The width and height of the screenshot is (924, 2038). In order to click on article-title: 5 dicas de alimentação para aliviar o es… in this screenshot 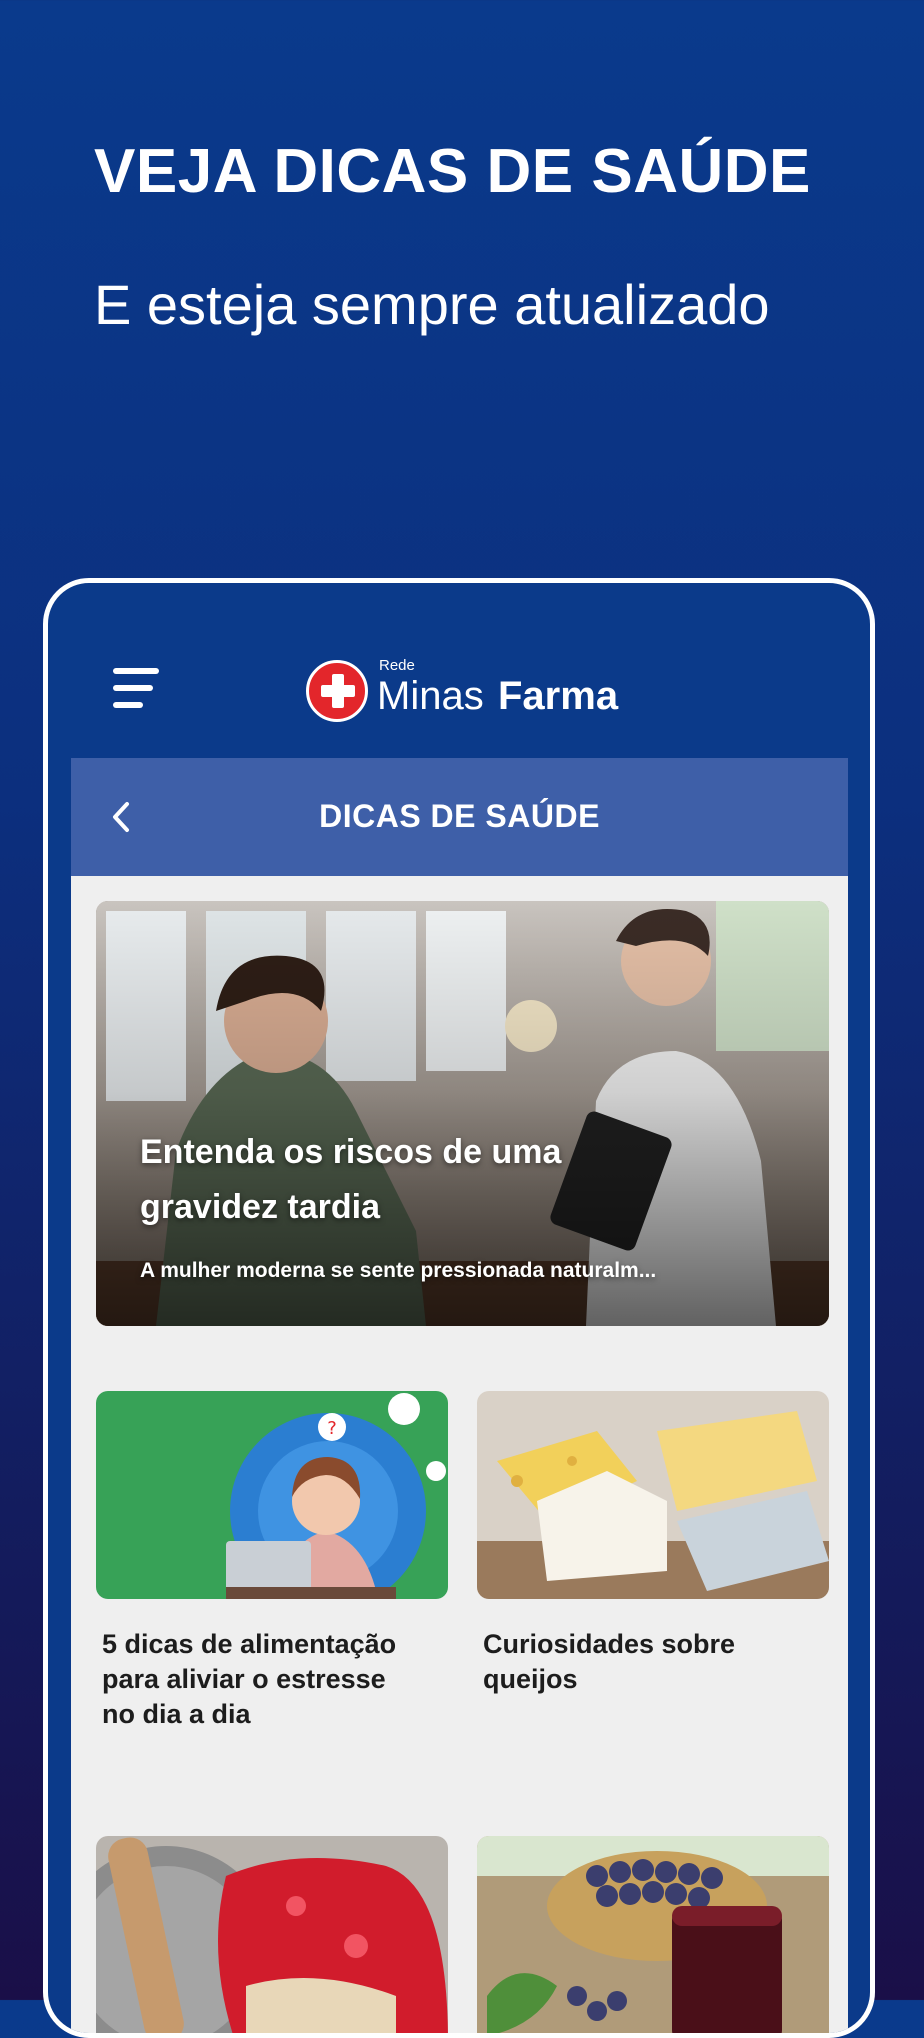, I will do `click(249, 1679)`.